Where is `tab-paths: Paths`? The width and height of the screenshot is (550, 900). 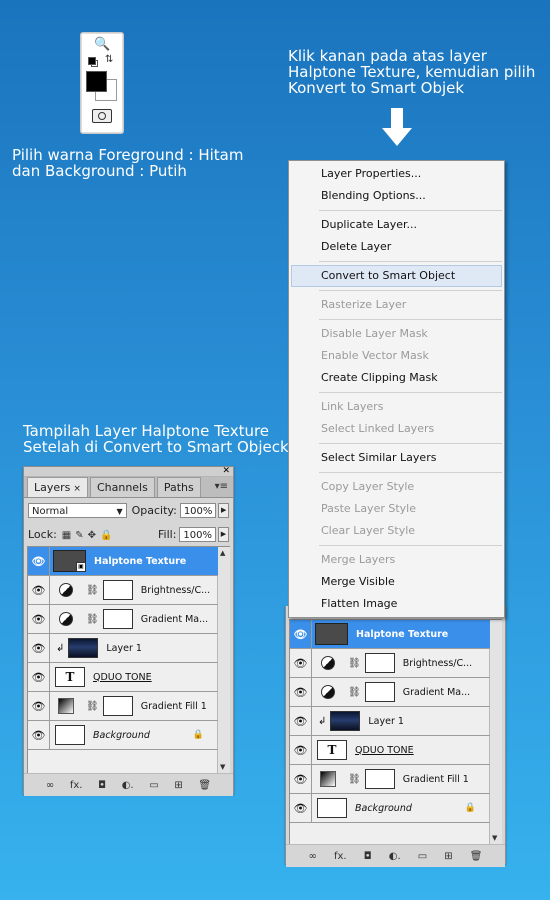 tab-paths: Paths is located at coordinates (178, 487).